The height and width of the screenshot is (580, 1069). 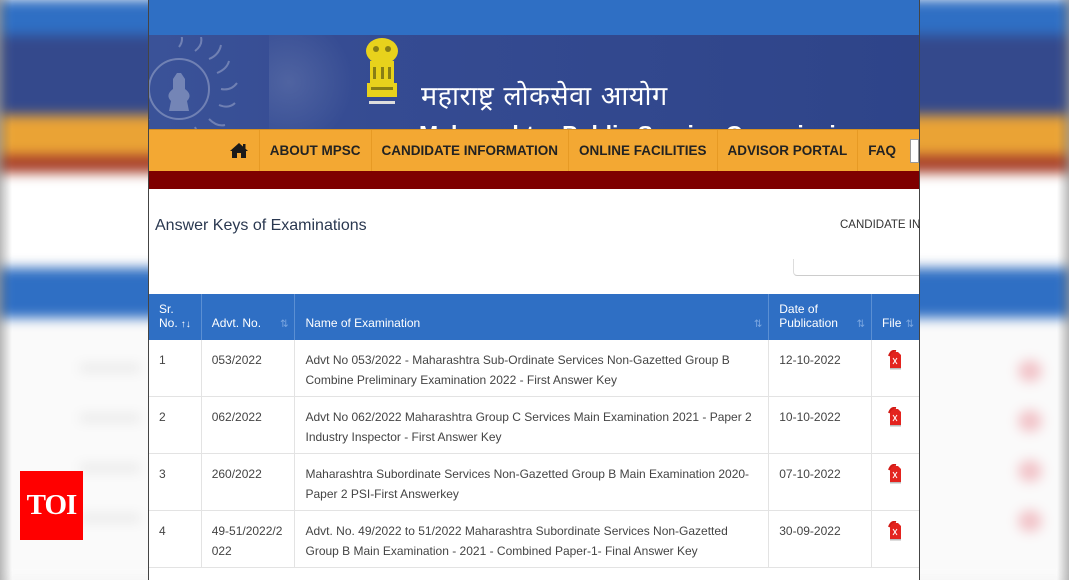 I want to click on nav-faq: FAQ, so click(x=881, y=150).